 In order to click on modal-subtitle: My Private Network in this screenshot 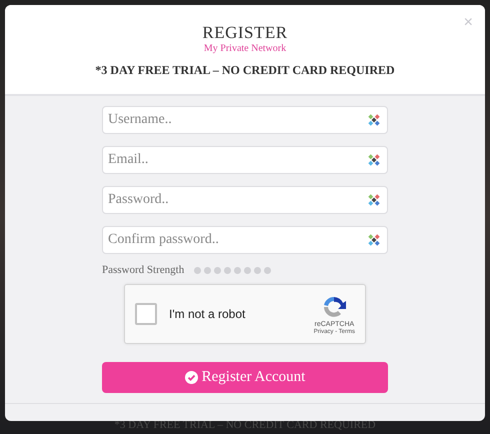, I will do `click(245, 49)`.